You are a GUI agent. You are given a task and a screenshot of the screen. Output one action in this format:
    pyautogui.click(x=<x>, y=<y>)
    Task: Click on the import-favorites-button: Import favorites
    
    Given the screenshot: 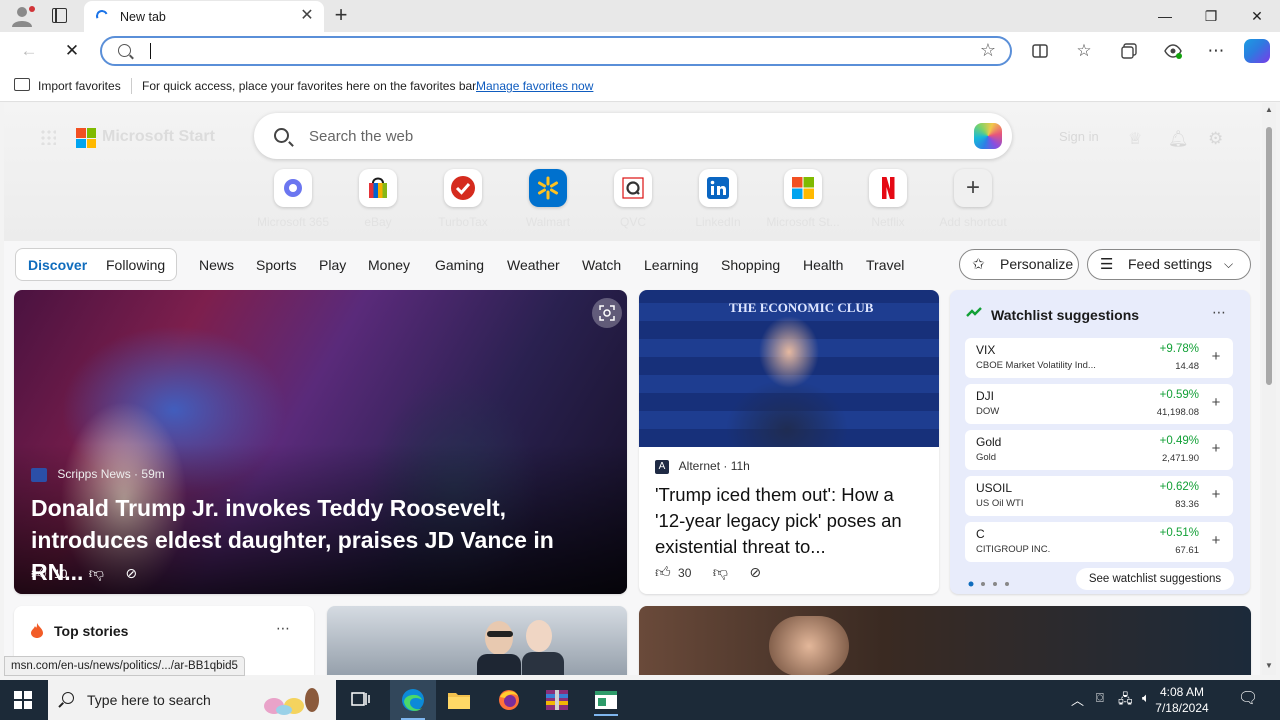 What is the action you would take?
    pyautogui.click(x=79, y=86)
    